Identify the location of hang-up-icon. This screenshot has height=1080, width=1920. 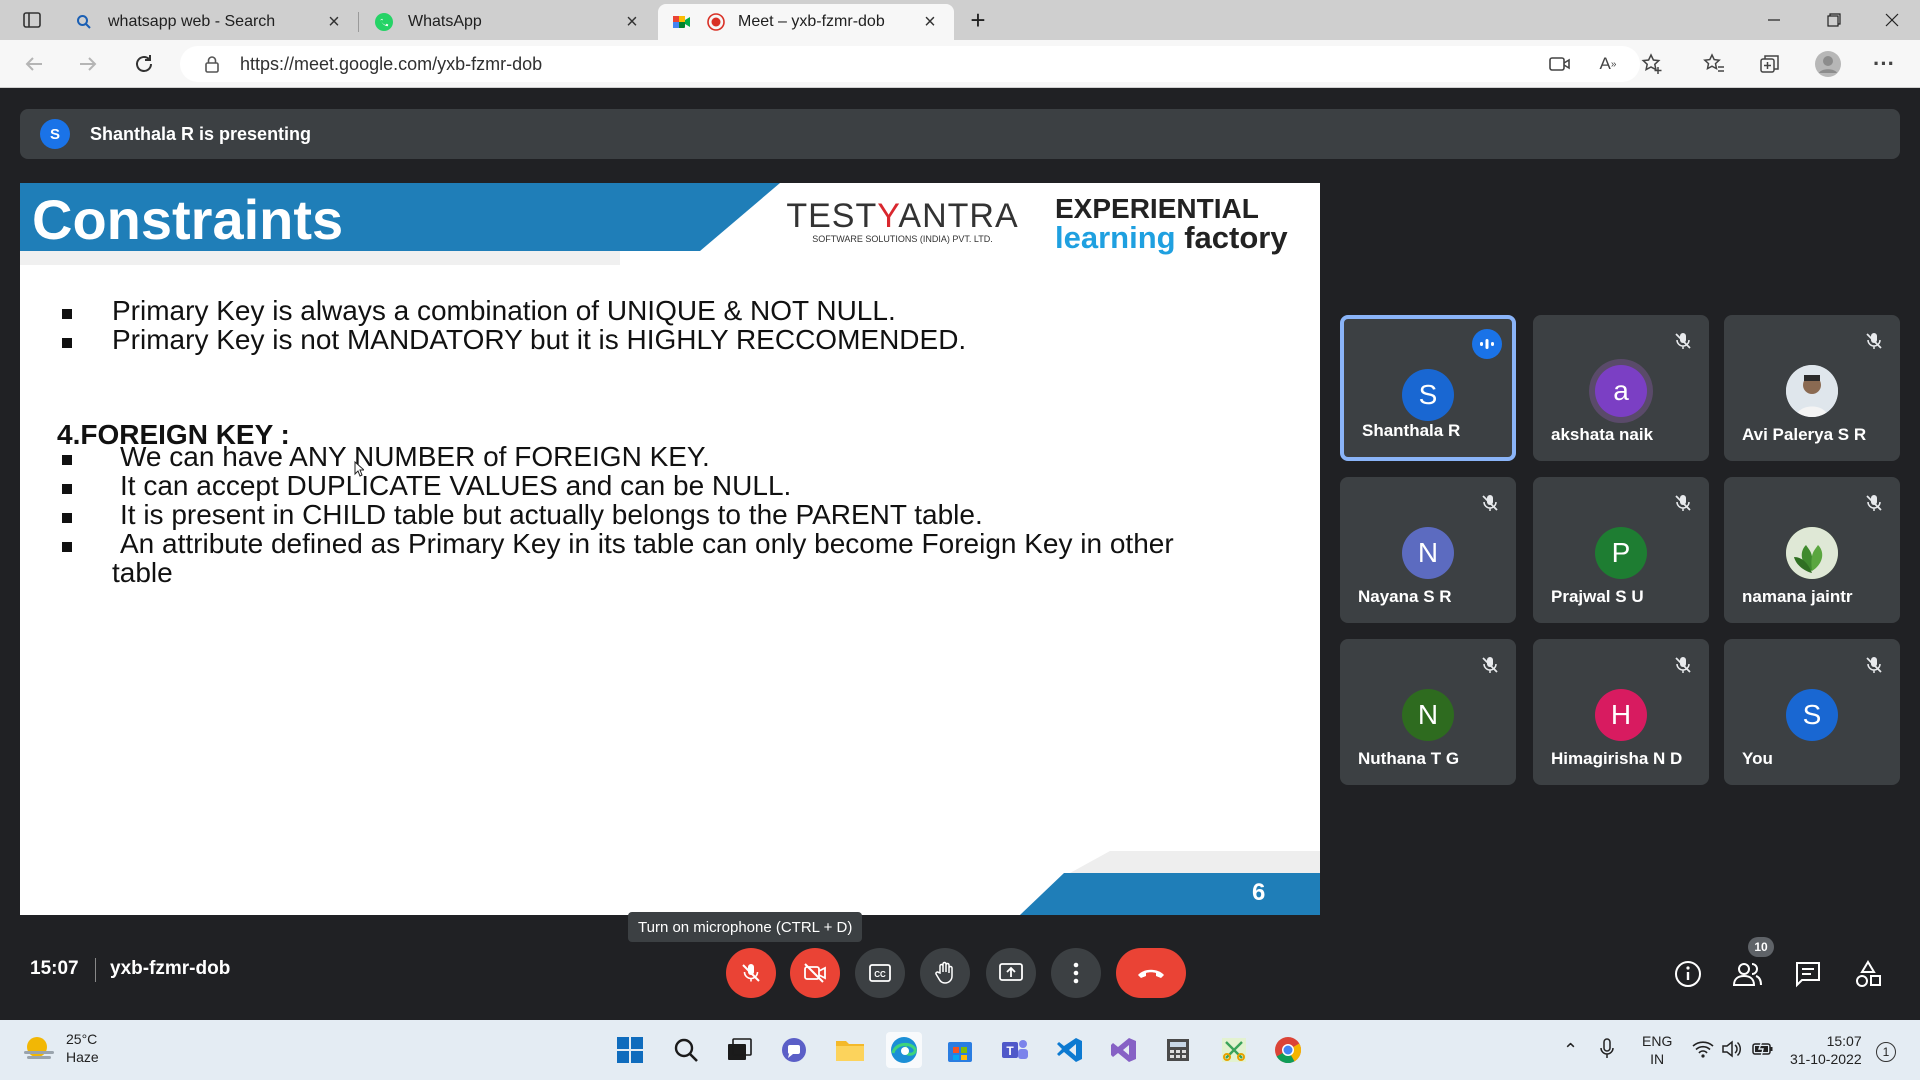
(1151, 973).